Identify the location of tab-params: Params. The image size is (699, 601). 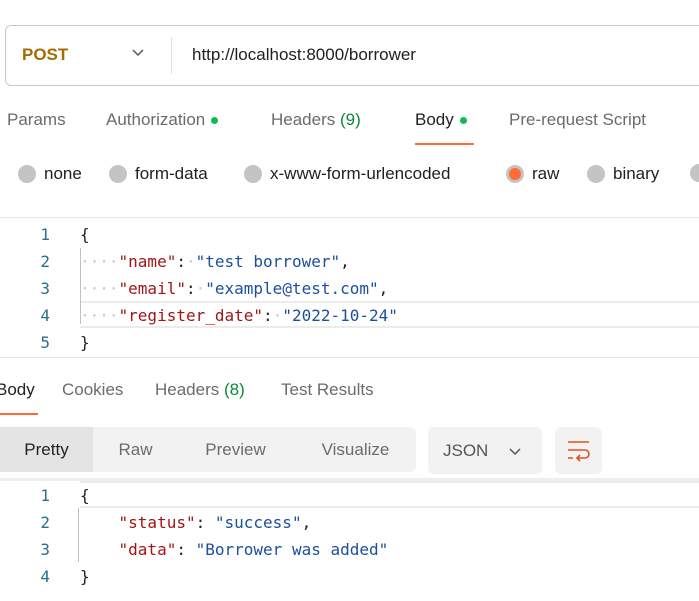
(36, 120).